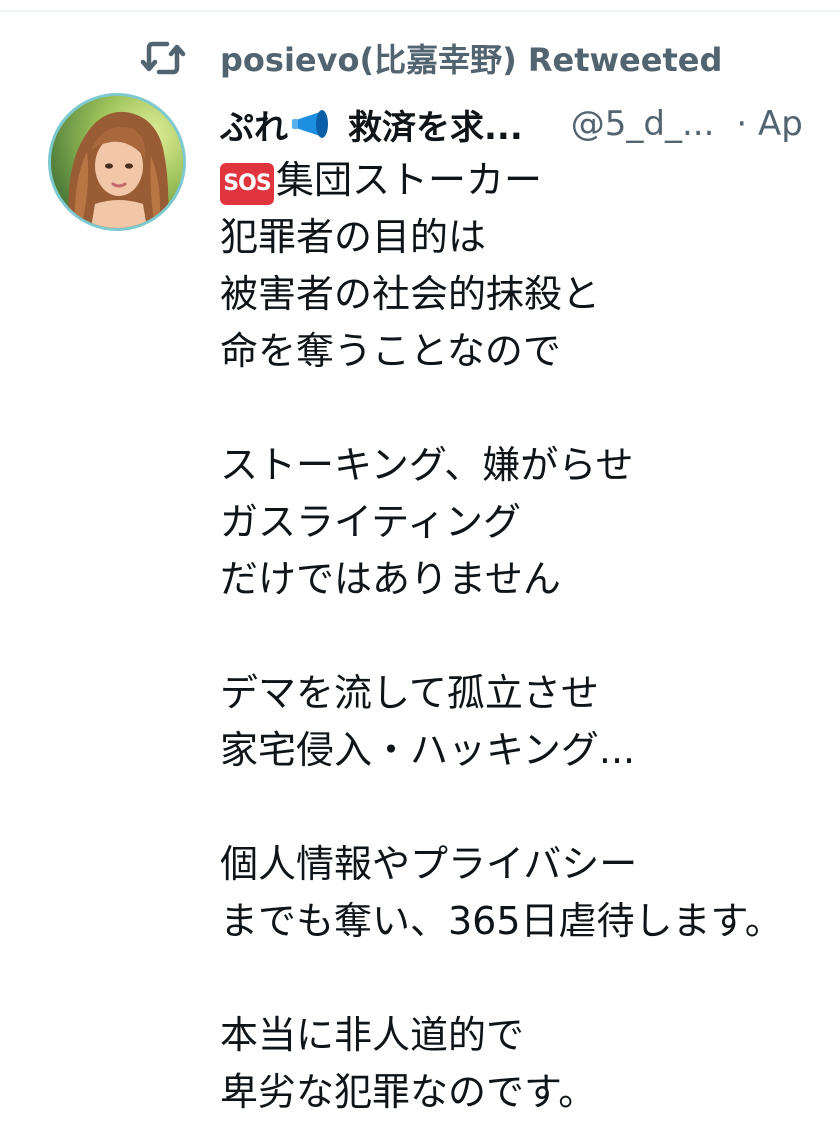 This screenshot has width=840, height=1135. I want to click on tweet-line: 命を奪うことなので, so click(390, 351).